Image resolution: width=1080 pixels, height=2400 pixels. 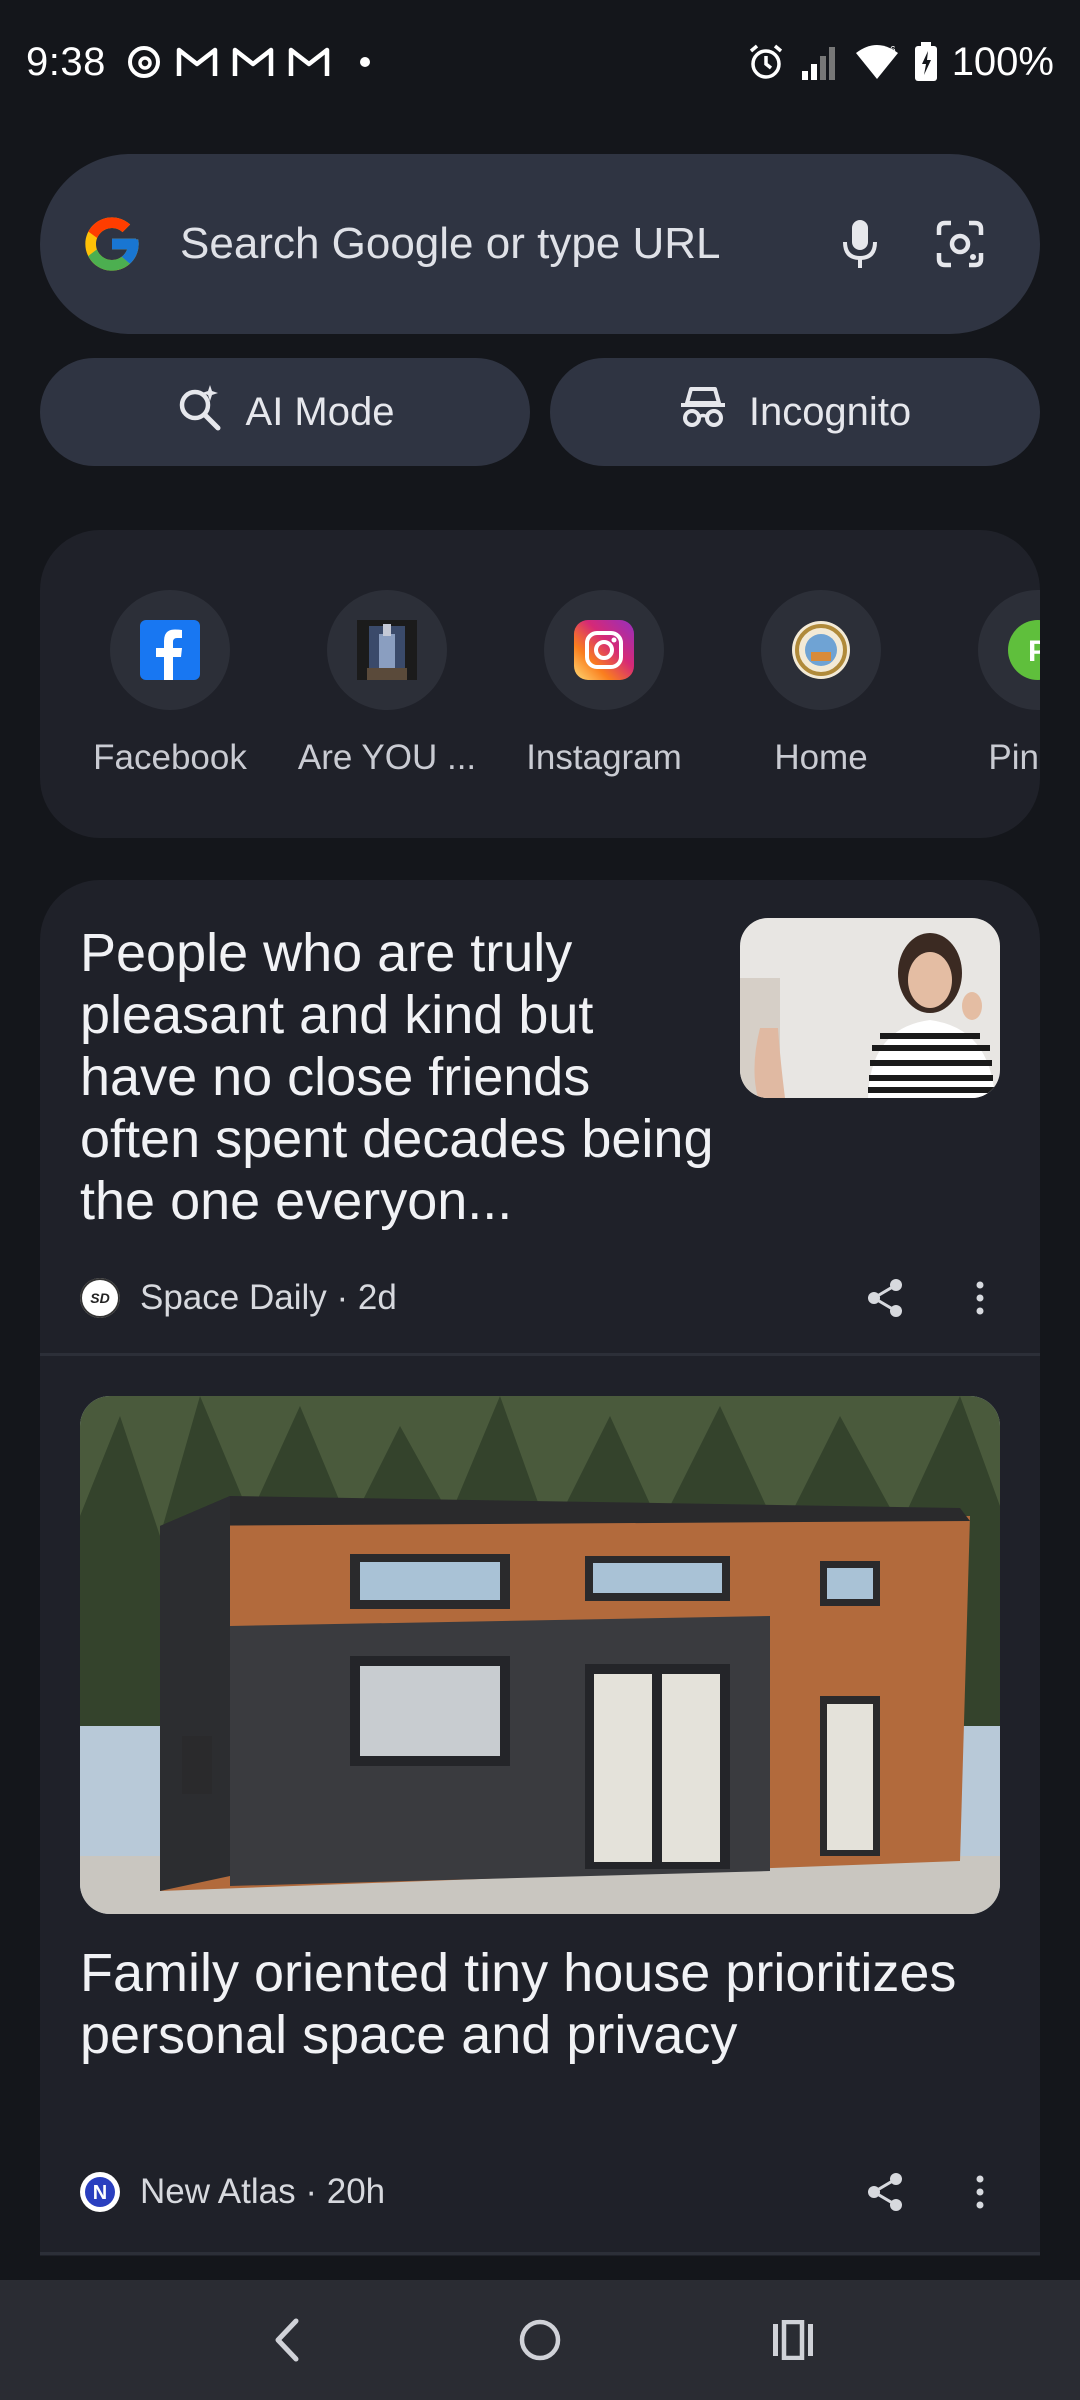 What do you see at coordinates (766, 62) in the screenshot?
I see `alarm-icon` at bounding box center [766, 62].